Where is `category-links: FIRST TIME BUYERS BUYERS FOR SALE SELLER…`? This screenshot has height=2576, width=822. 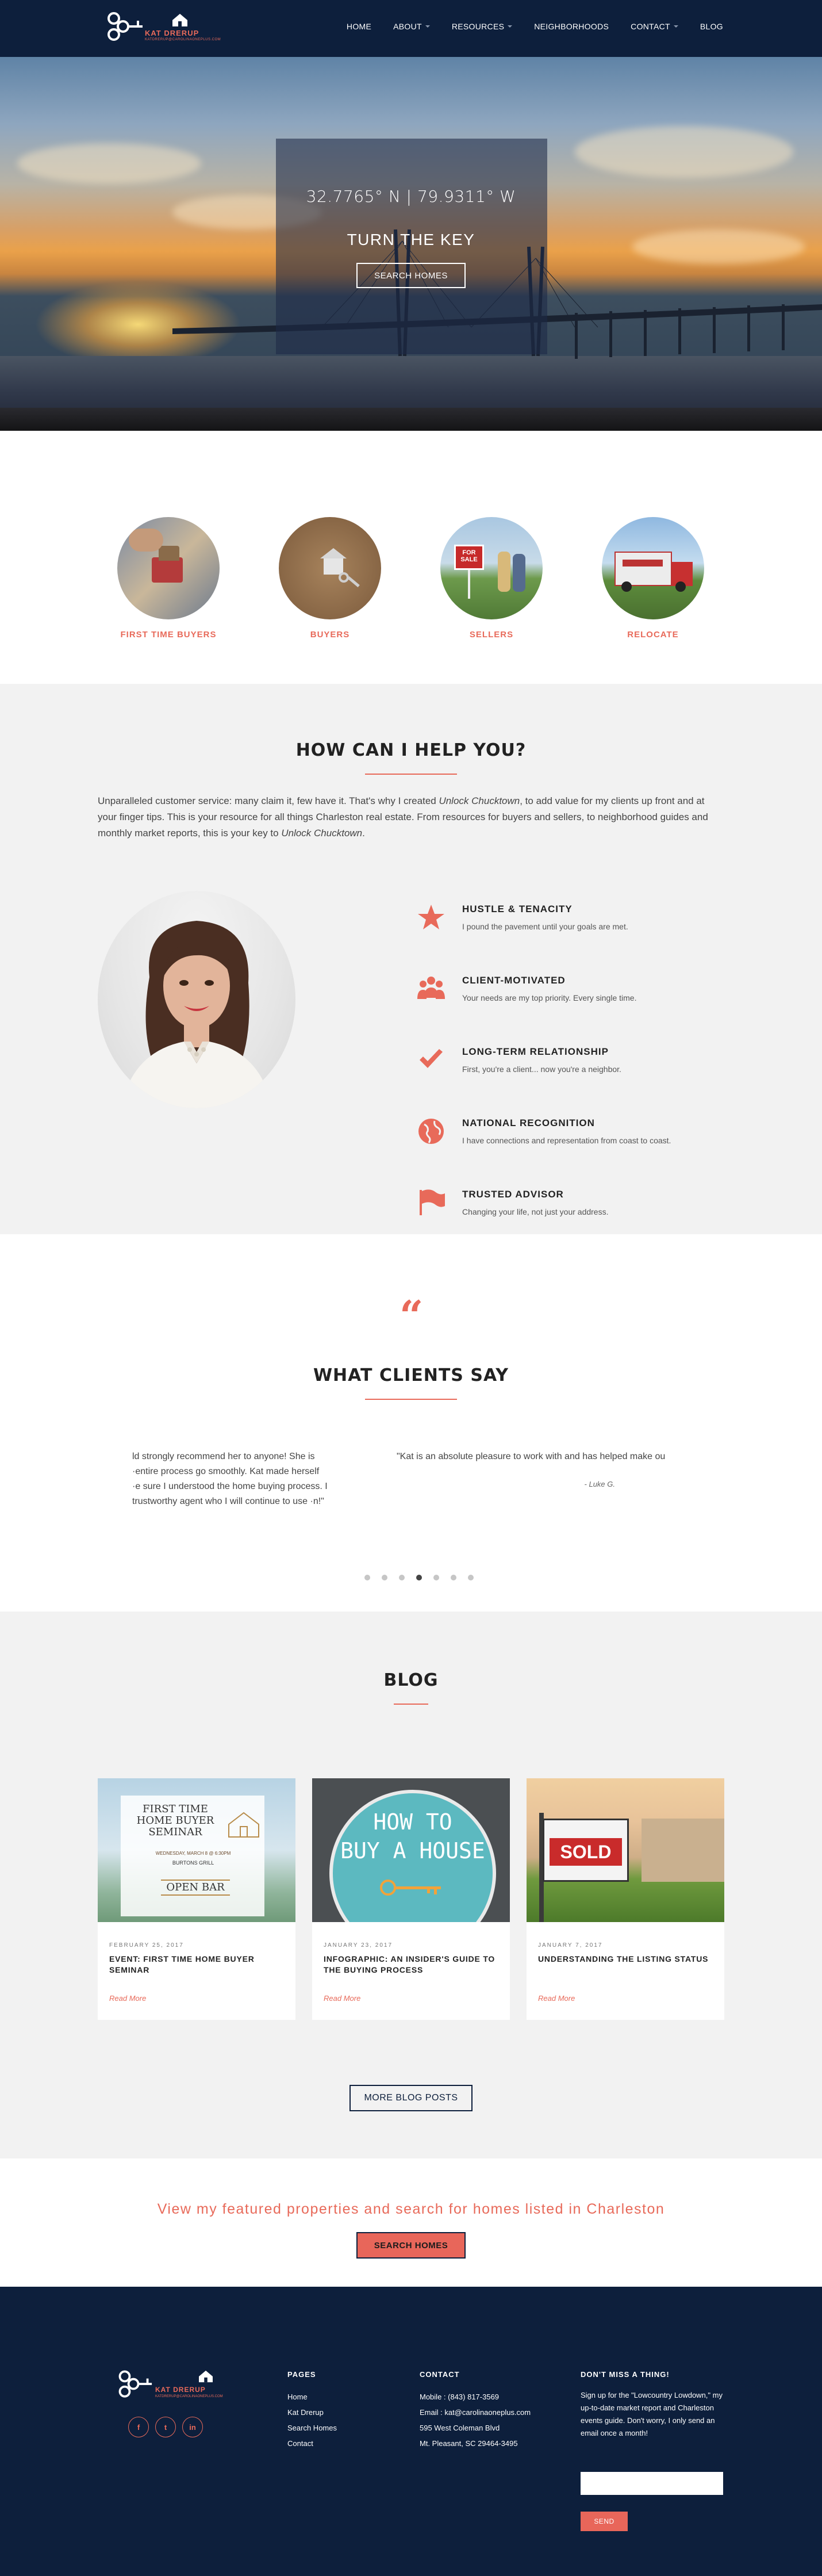
category-links: FIRST TIME BUYERS BUYERS FOR SALE SELLER… is located at coordinates (411, 557).